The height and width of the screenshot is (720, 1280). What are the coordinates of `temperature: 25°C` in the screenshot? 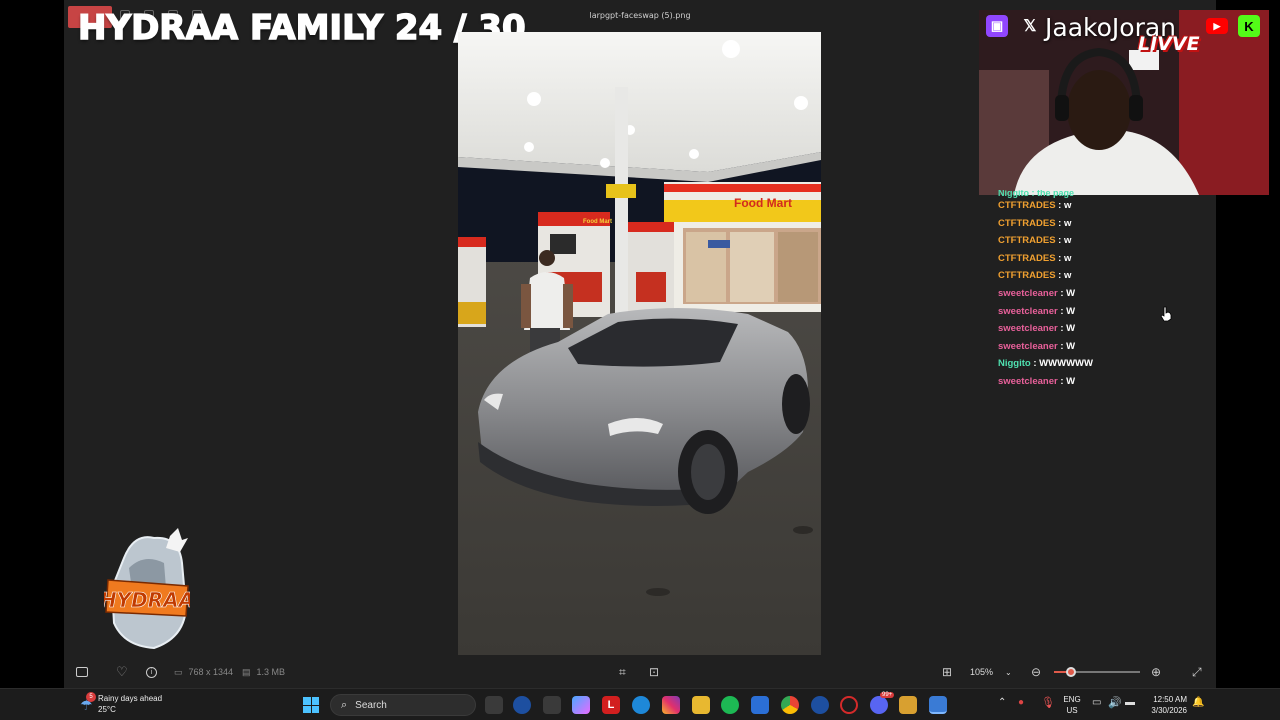 It's located at (107, 709).